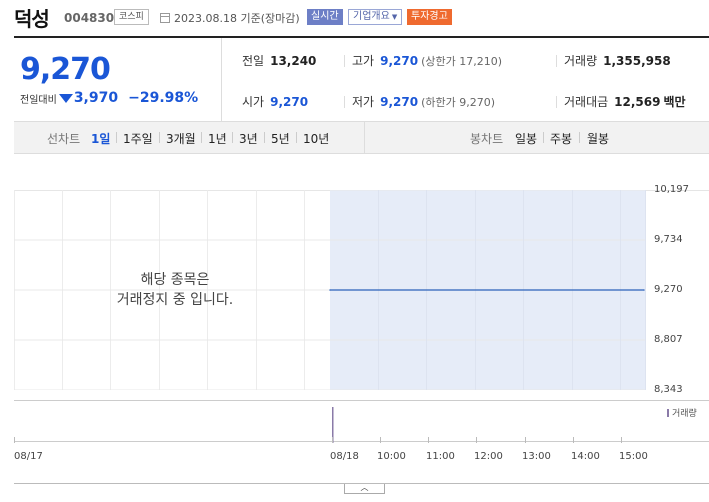  What do you see at coordinates (668, 239) in the screenshot?
I see `y-tick-label: 9,734` at bounding box center [668, 239].